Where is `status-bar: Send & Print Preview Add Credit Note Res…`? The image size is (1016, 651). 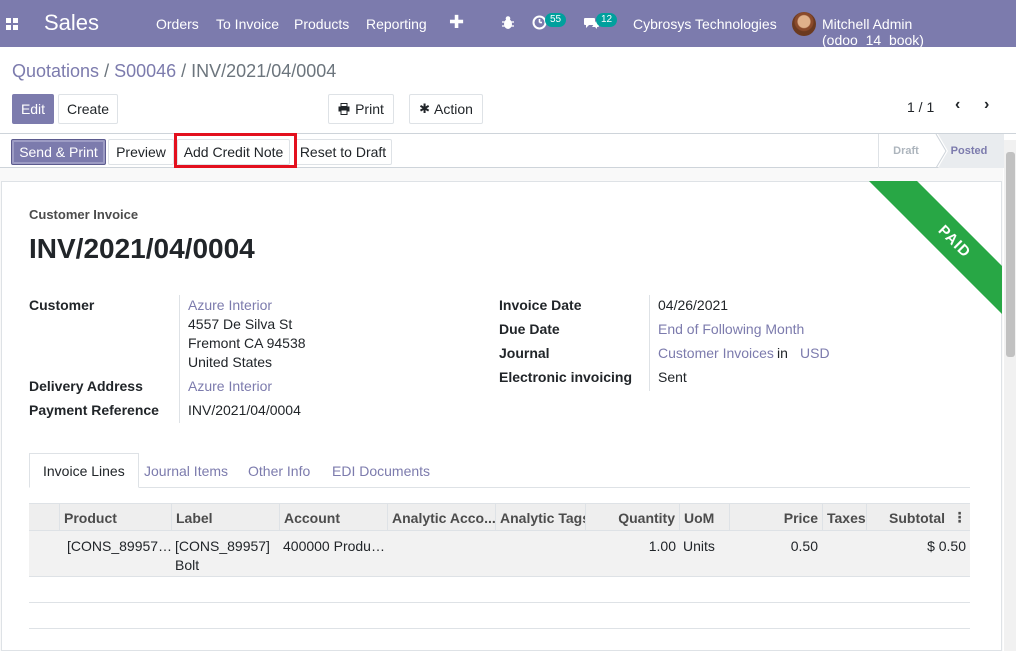 status-bar: Send & Print Preview Add Credit Note Res… is located at coordinates (508, 150).